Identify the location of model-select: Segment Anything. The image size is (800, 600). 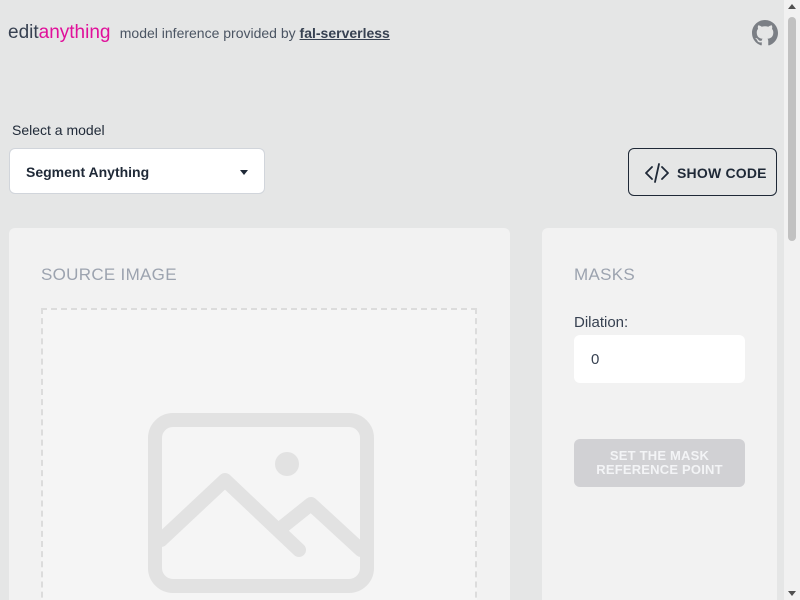
(137, 171).